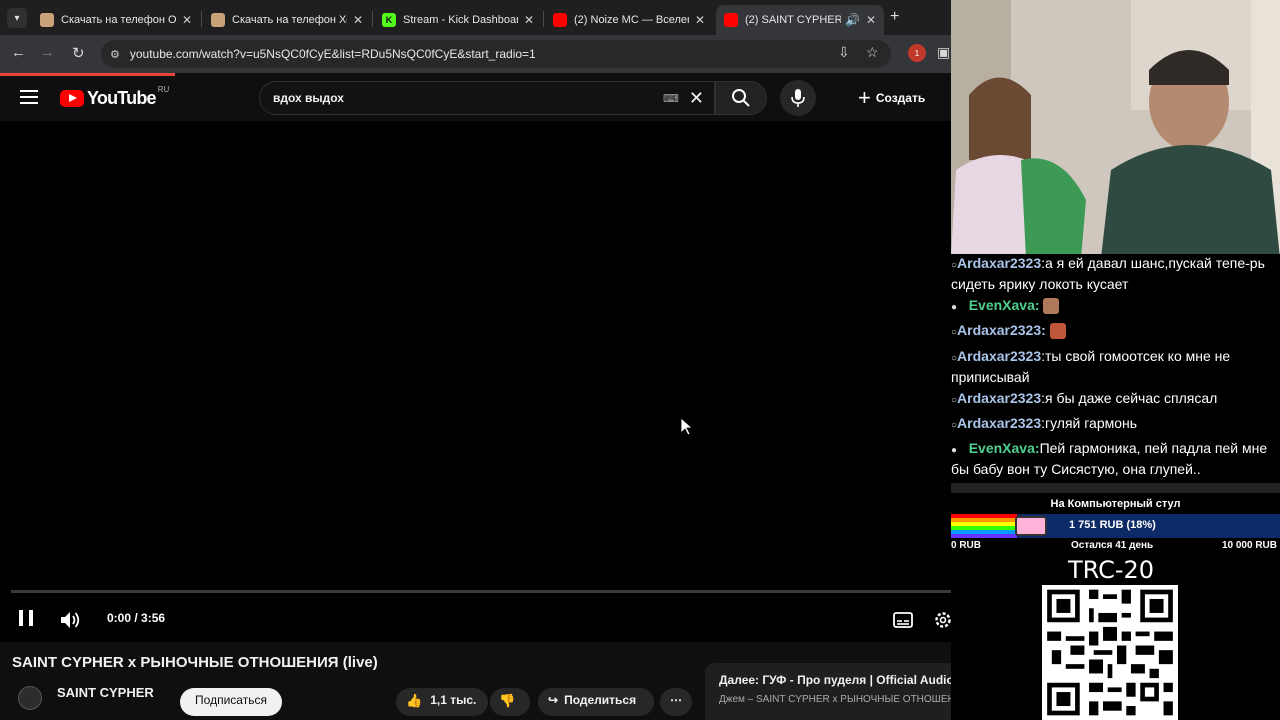 The width and height of the screenshot is (1280, 720). What do you see at coordinates (1044, 423) in the screenshot?
I see `chat-message: ○Ardaxar2323:гуляй гармонь` at bounding box center [1044, 423].